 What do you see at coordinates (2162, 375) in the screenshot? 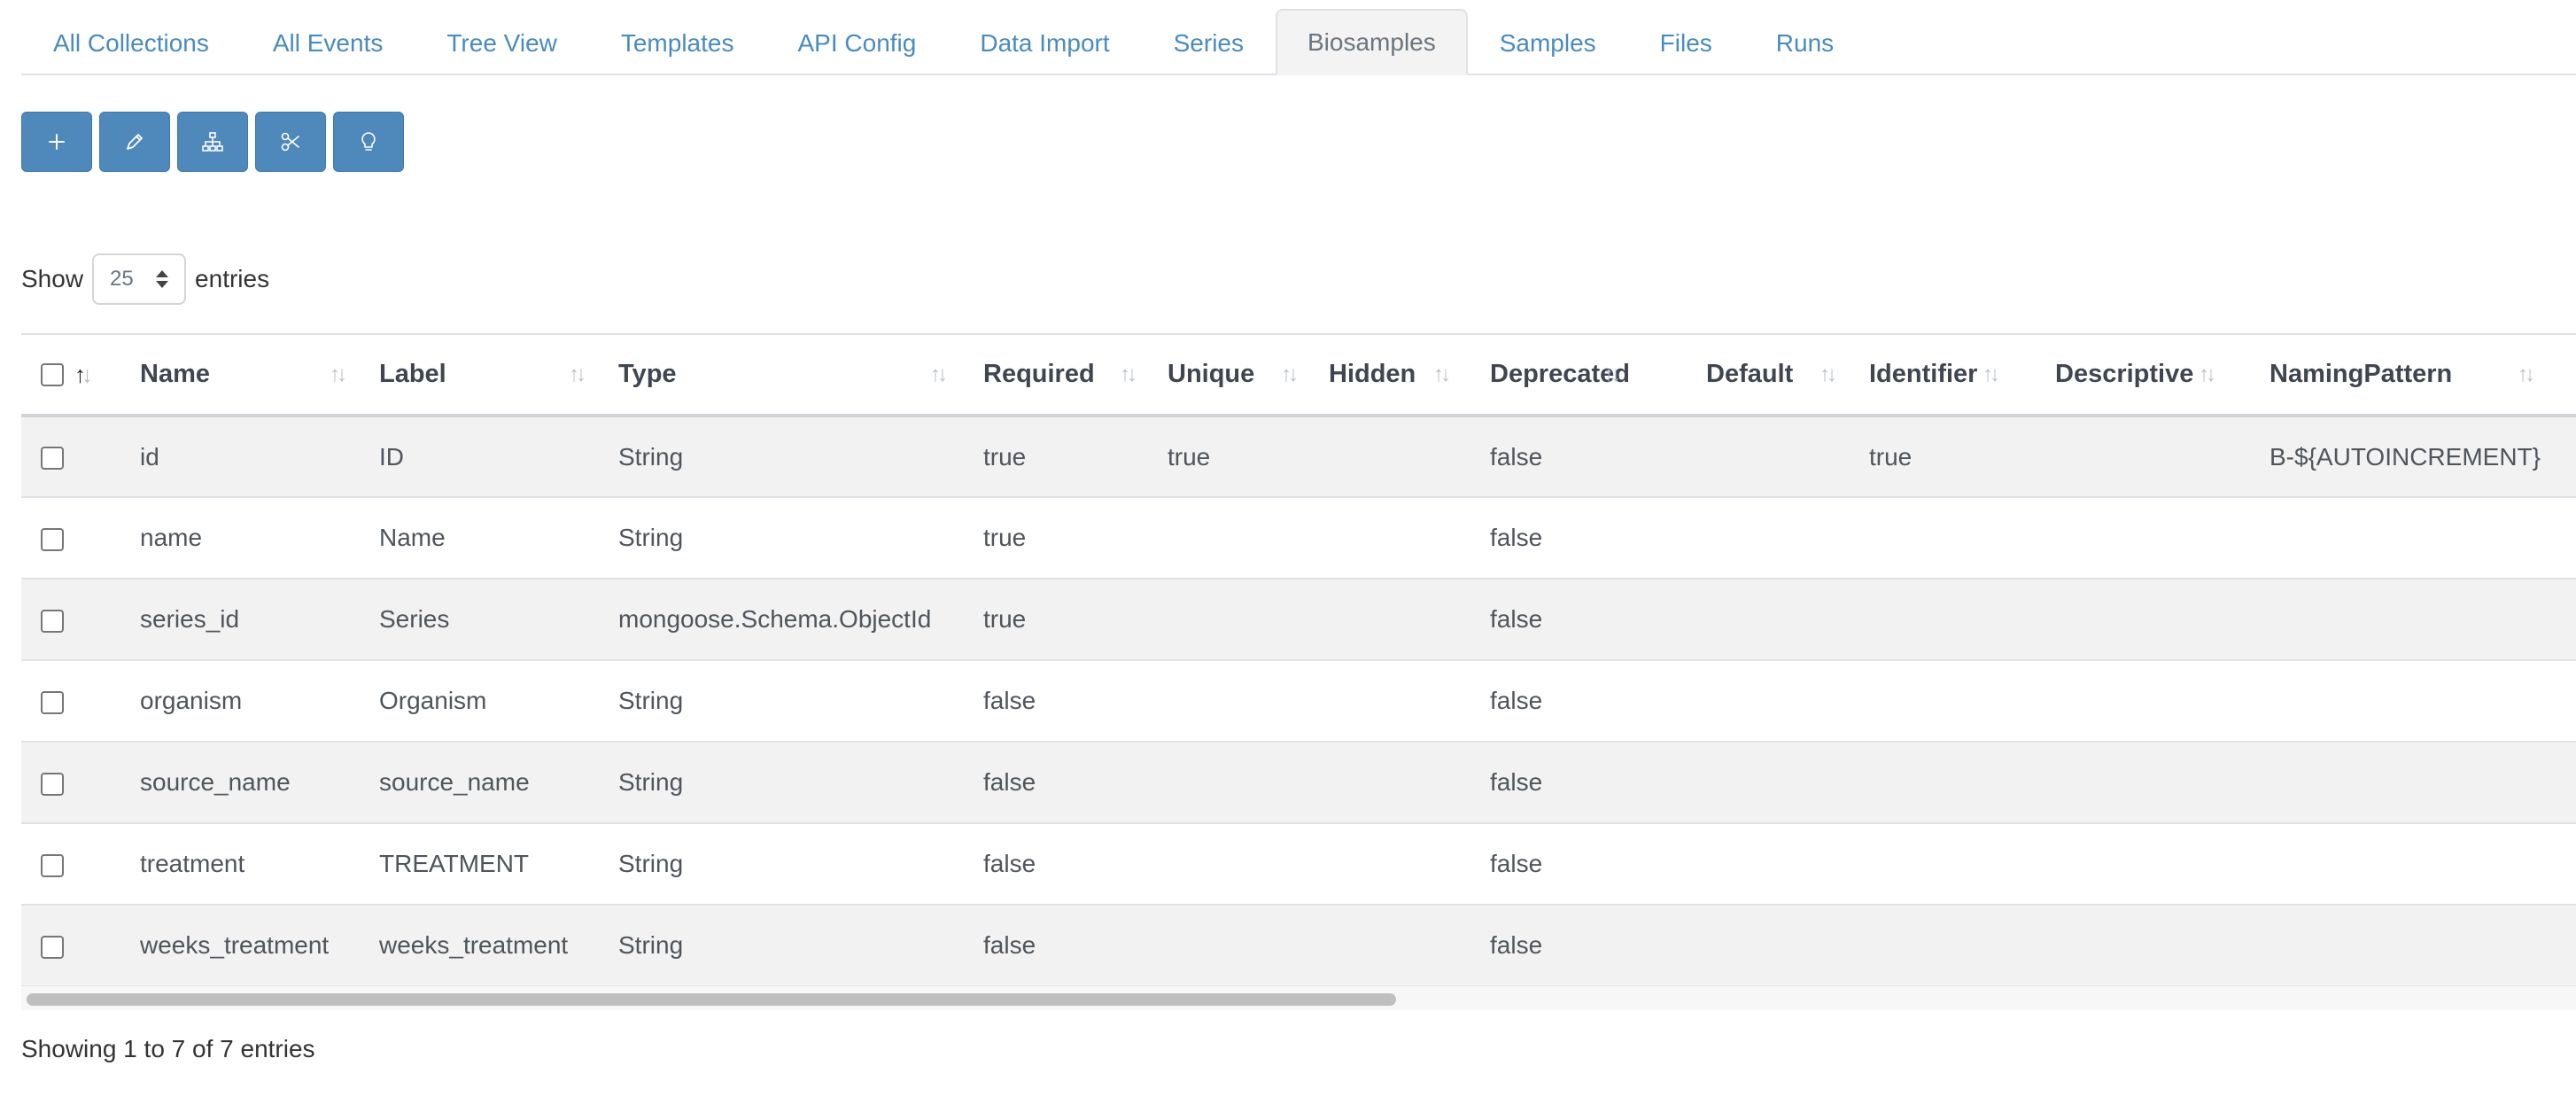
I see `column-header-descriptive: Descriptive ↑↓` at bounding box center [2162, 375].